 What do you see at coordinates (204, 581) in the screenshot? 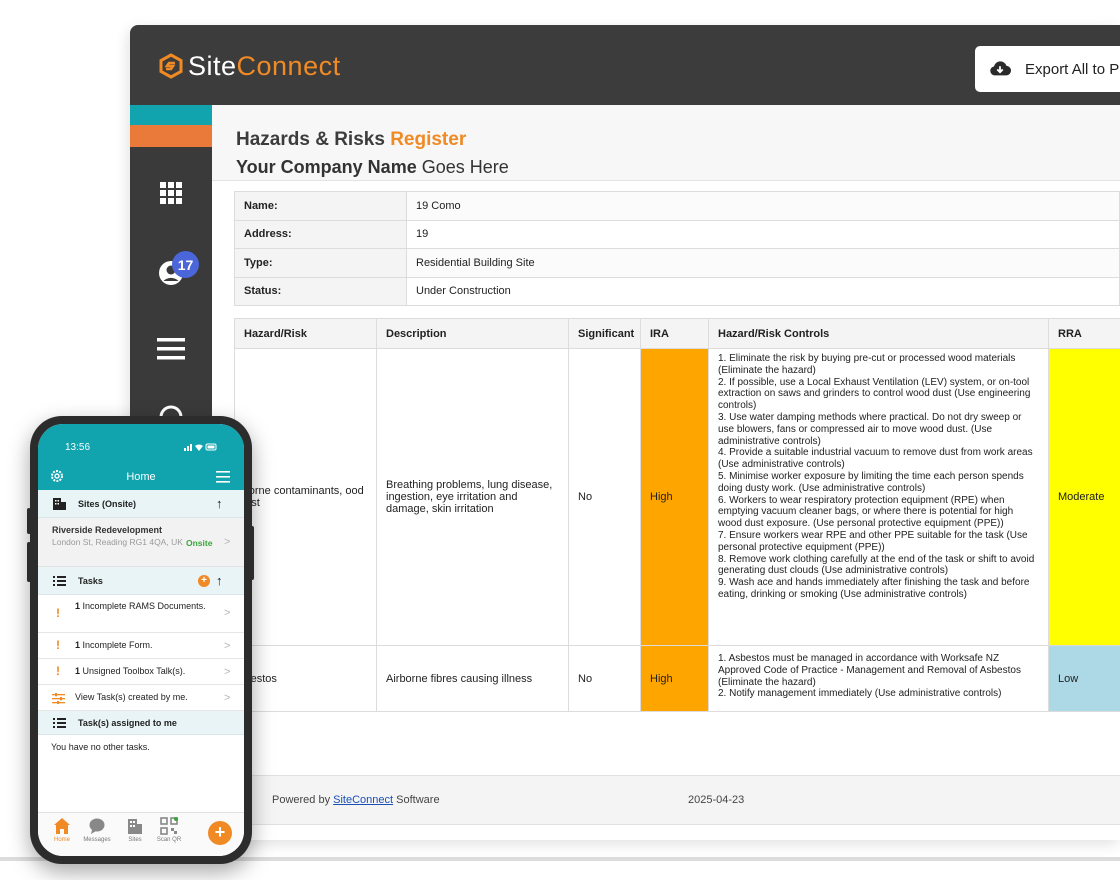
I see `add-task-icon: +` at bounding box center [204, 581].